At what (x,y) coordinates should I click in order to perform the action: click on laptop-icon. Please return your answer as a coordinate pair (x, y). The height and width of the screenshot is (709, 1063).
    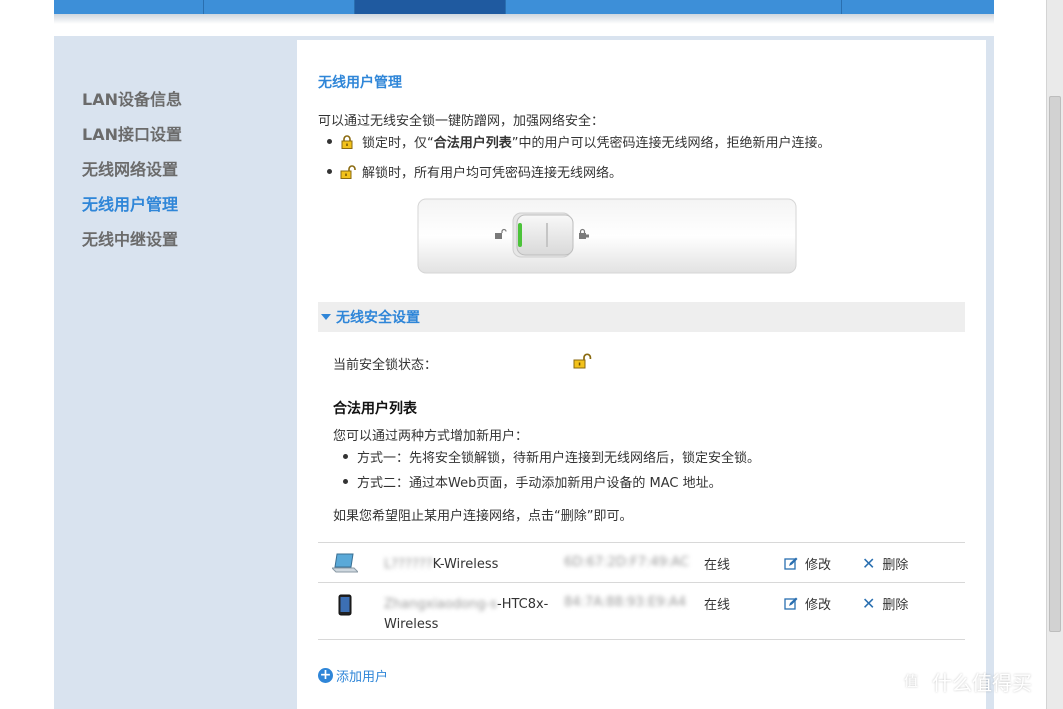
    Looking at the image, I should click on (345, 565).